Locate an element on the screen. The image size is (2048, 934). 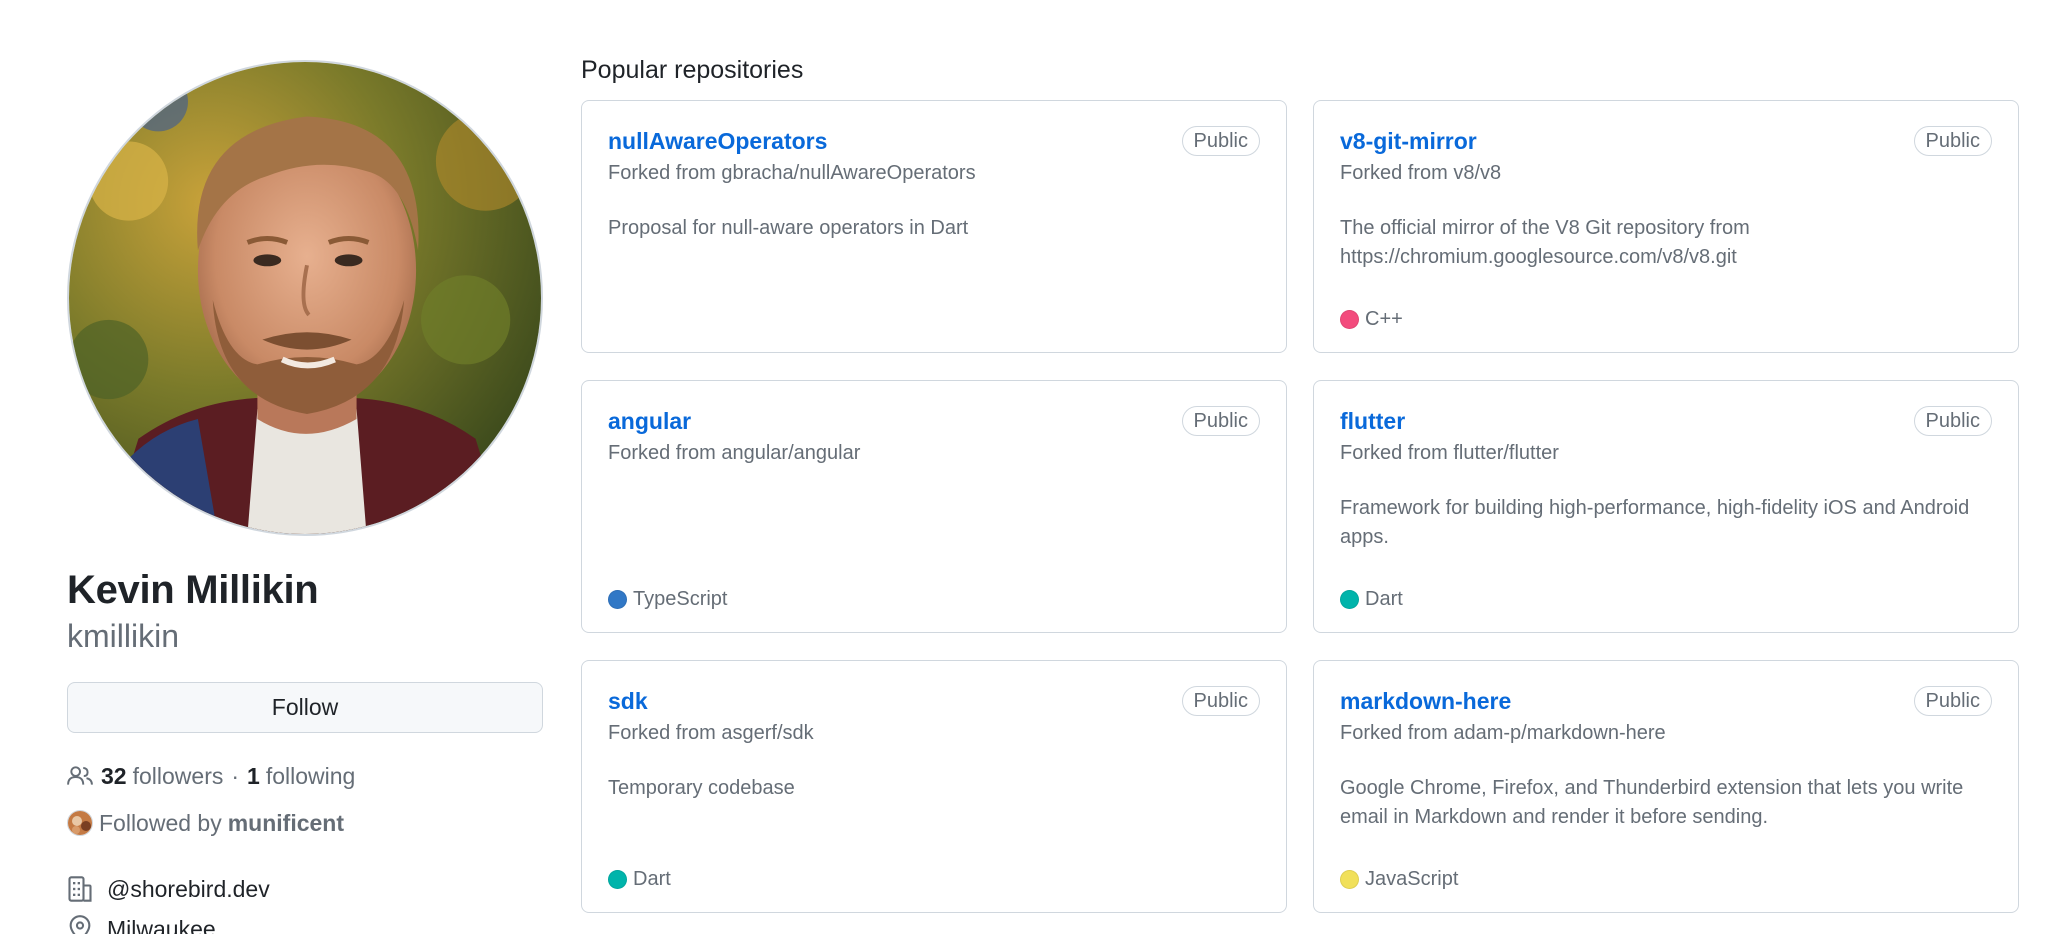
repo-language: C++ is located at coordinates (1666, 319).